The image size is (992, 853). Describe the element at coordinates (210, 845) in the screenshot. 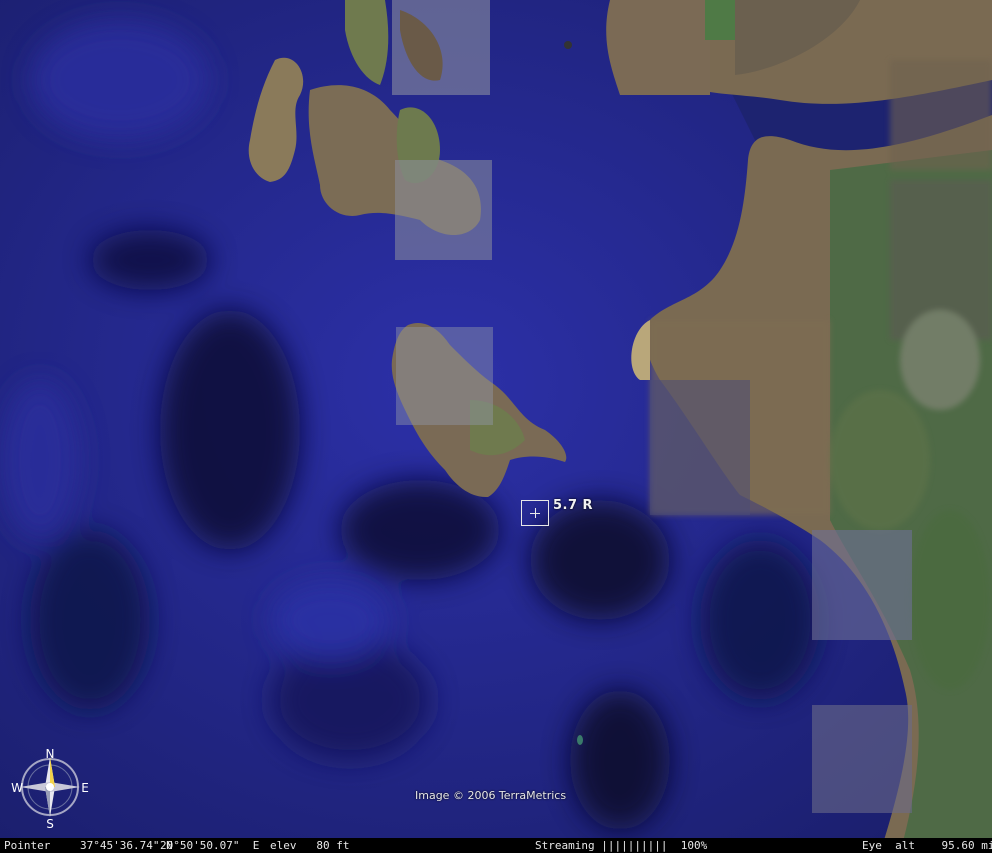

I see `pointer-longitude: 20°50'50.07" E` at that location.